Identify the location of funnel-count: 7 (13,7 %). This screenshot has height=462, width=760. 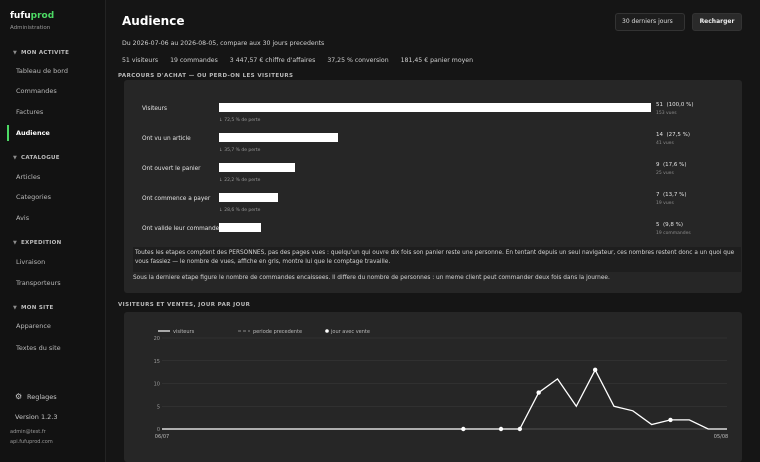
(671, 195).